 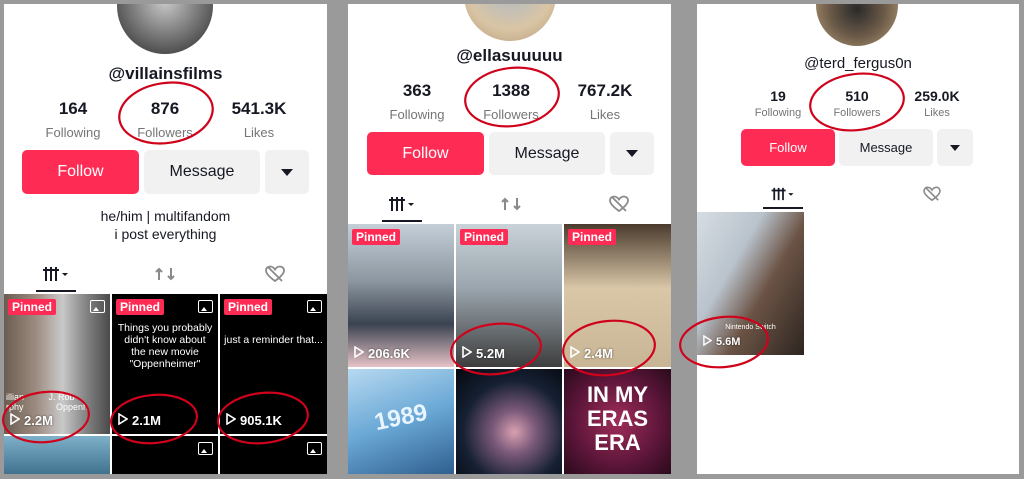 What do you see at coordinates (937, 103) in the screenshot?
I see `stat-likes: 259.0K Likes` at bounding box center [937, 103].